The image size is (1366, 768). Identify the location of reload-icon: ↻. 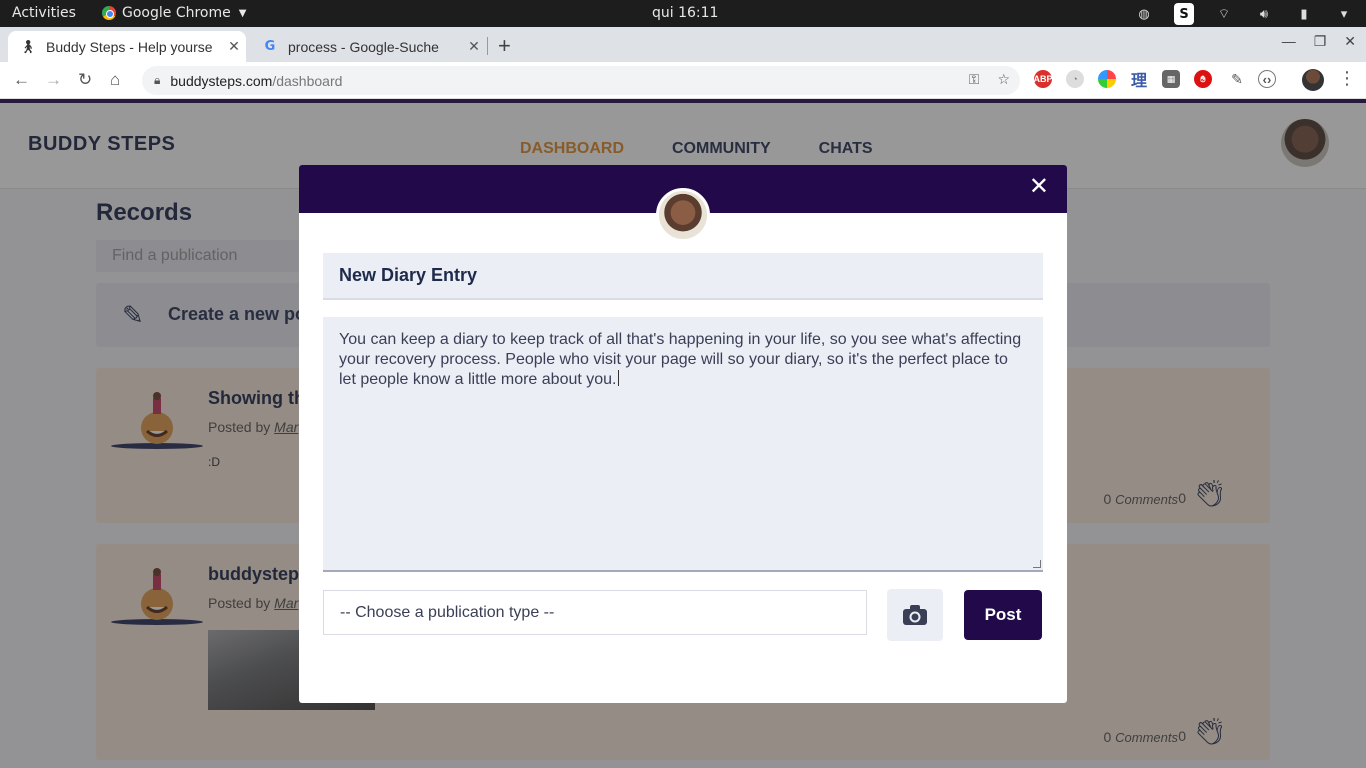
(85, 80).